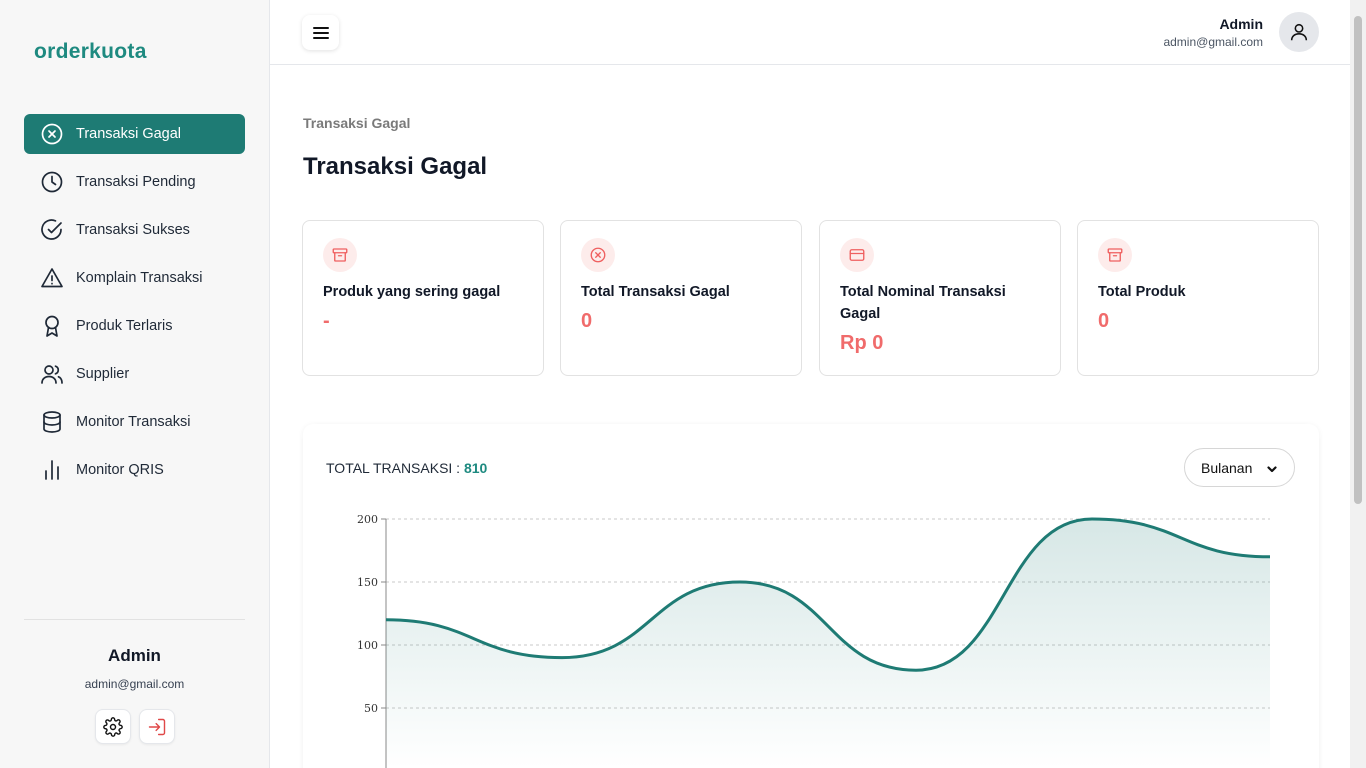  What do you see at coordinates (1198, 298) in the screenshot?
I see `stat-card-total-produk: Total Produk 0` at bounding box center [1198, 298].